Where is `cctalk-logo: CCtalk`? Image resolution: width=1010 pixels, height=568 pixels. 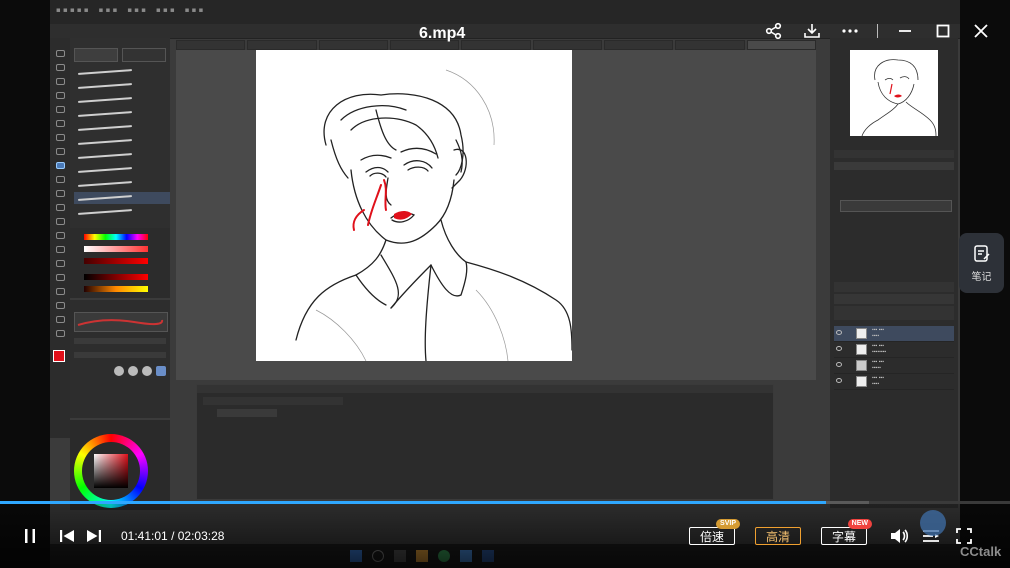 cctalk-logo: CCtalk is located at coordinates (981, 551).